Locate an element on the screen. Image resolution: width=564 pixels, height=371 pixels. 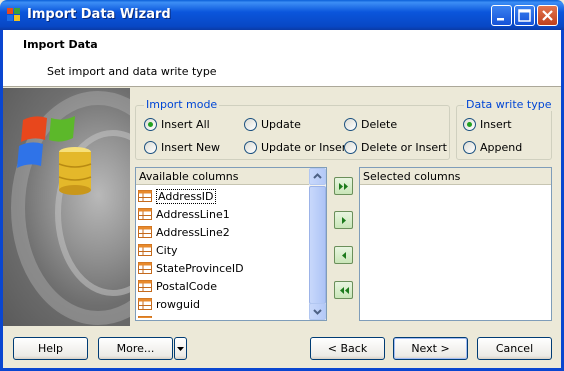
back-button: < Back is located at coordinates (347, 348).